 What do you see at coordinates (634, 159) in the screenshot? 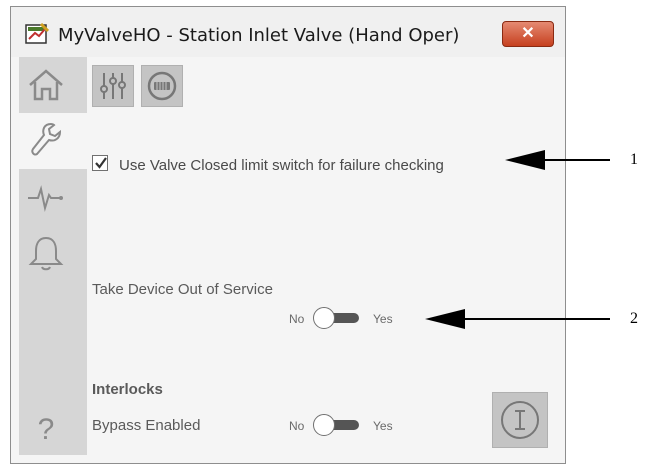
I see `callout-1: 1` at bounding box center [634, 159].